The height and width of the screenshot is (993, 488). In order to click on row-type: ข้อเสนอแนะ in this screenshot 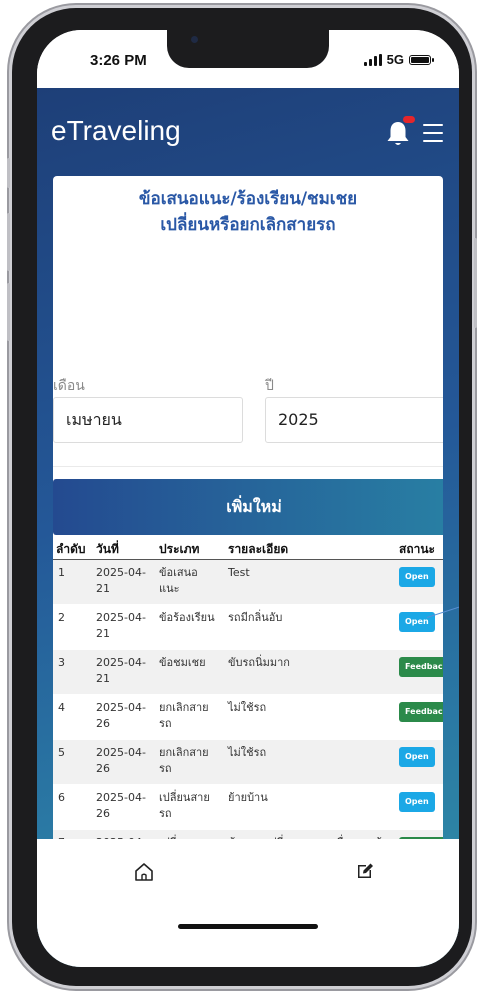, I will do `click(178, 580)`.